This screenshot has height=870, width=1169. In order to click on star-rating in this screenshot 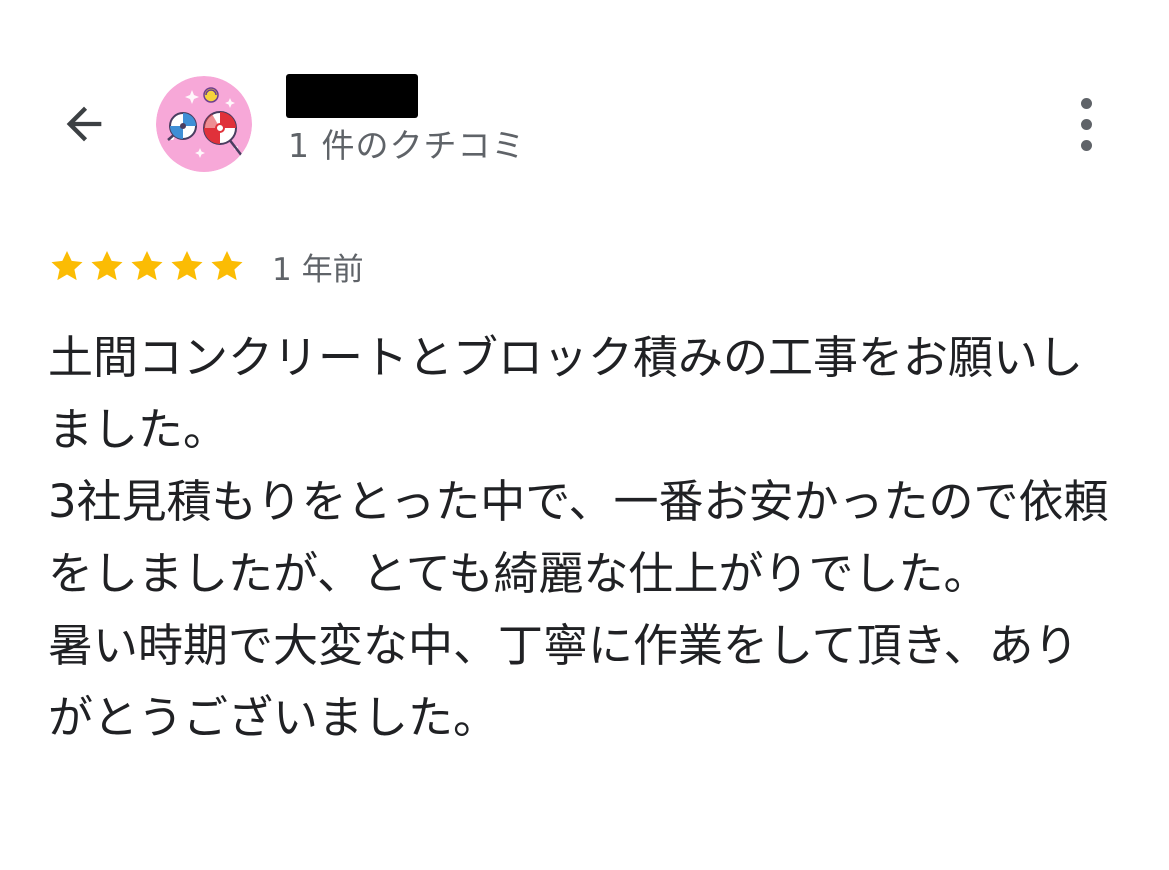, I will do `click(147, 266)`.